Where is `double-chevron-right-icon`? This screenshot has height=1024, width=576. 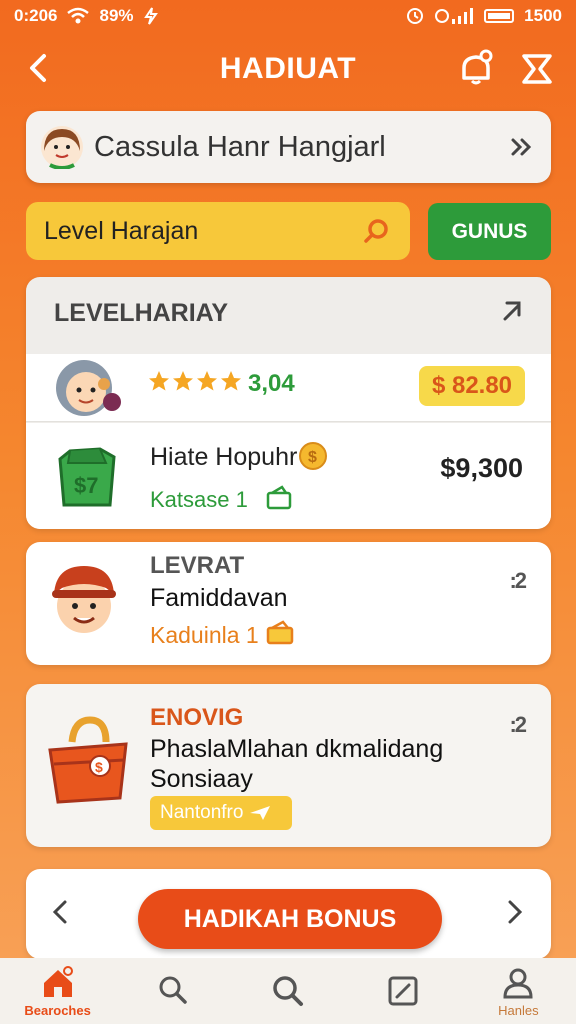 double-chevron-right-icon is located at coordinates (522, 147).